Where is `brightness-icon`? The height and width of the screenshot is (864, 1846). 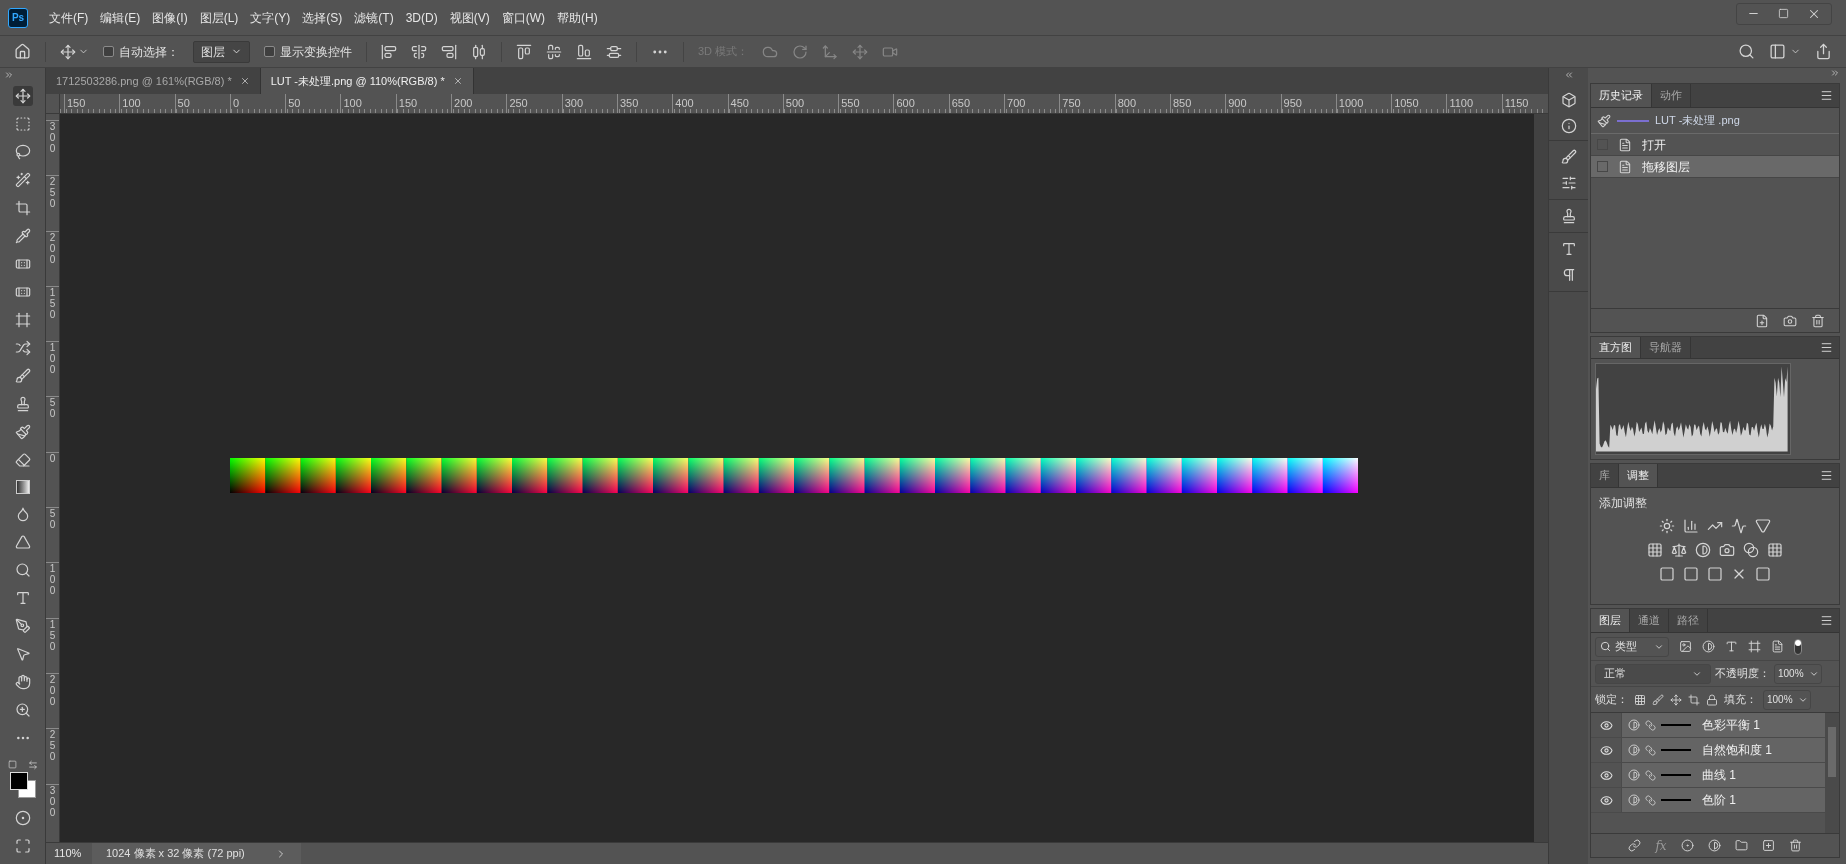 brightness-icon is located at coordinates (1667, 526).